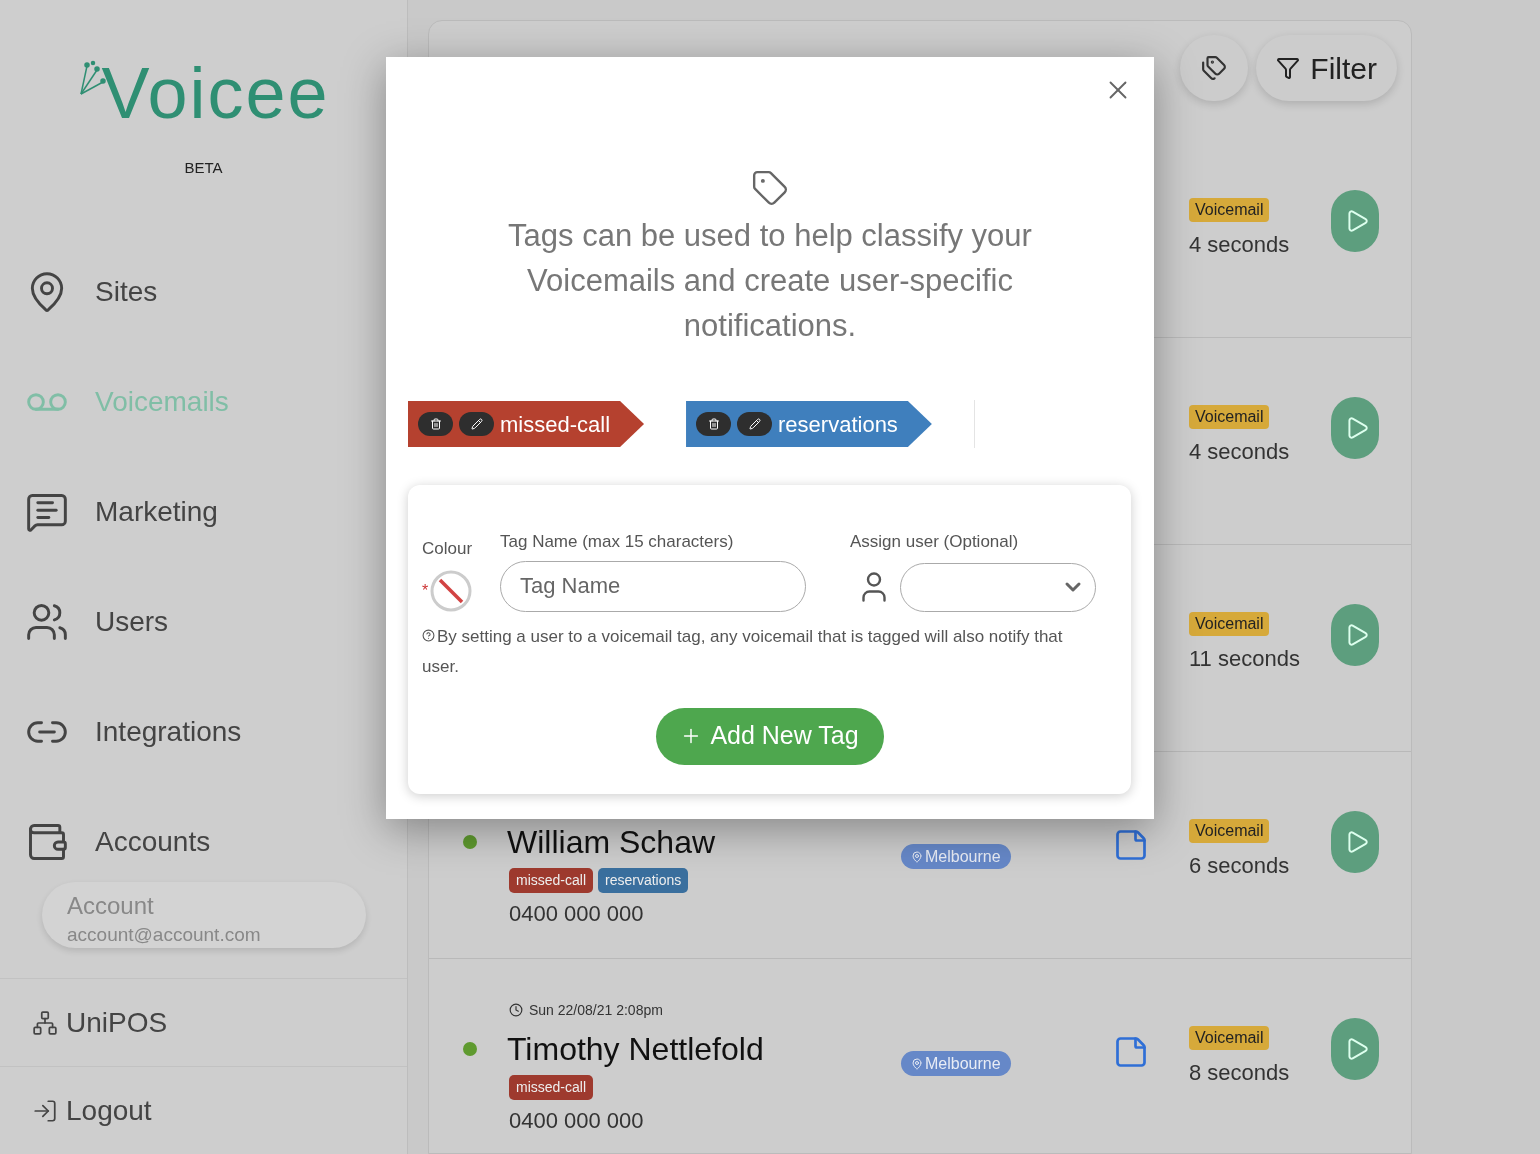  What do you see at coordinates (203, 622) in the screenshot?
I see `nav-item: Users` at bounding box center [203, 622].